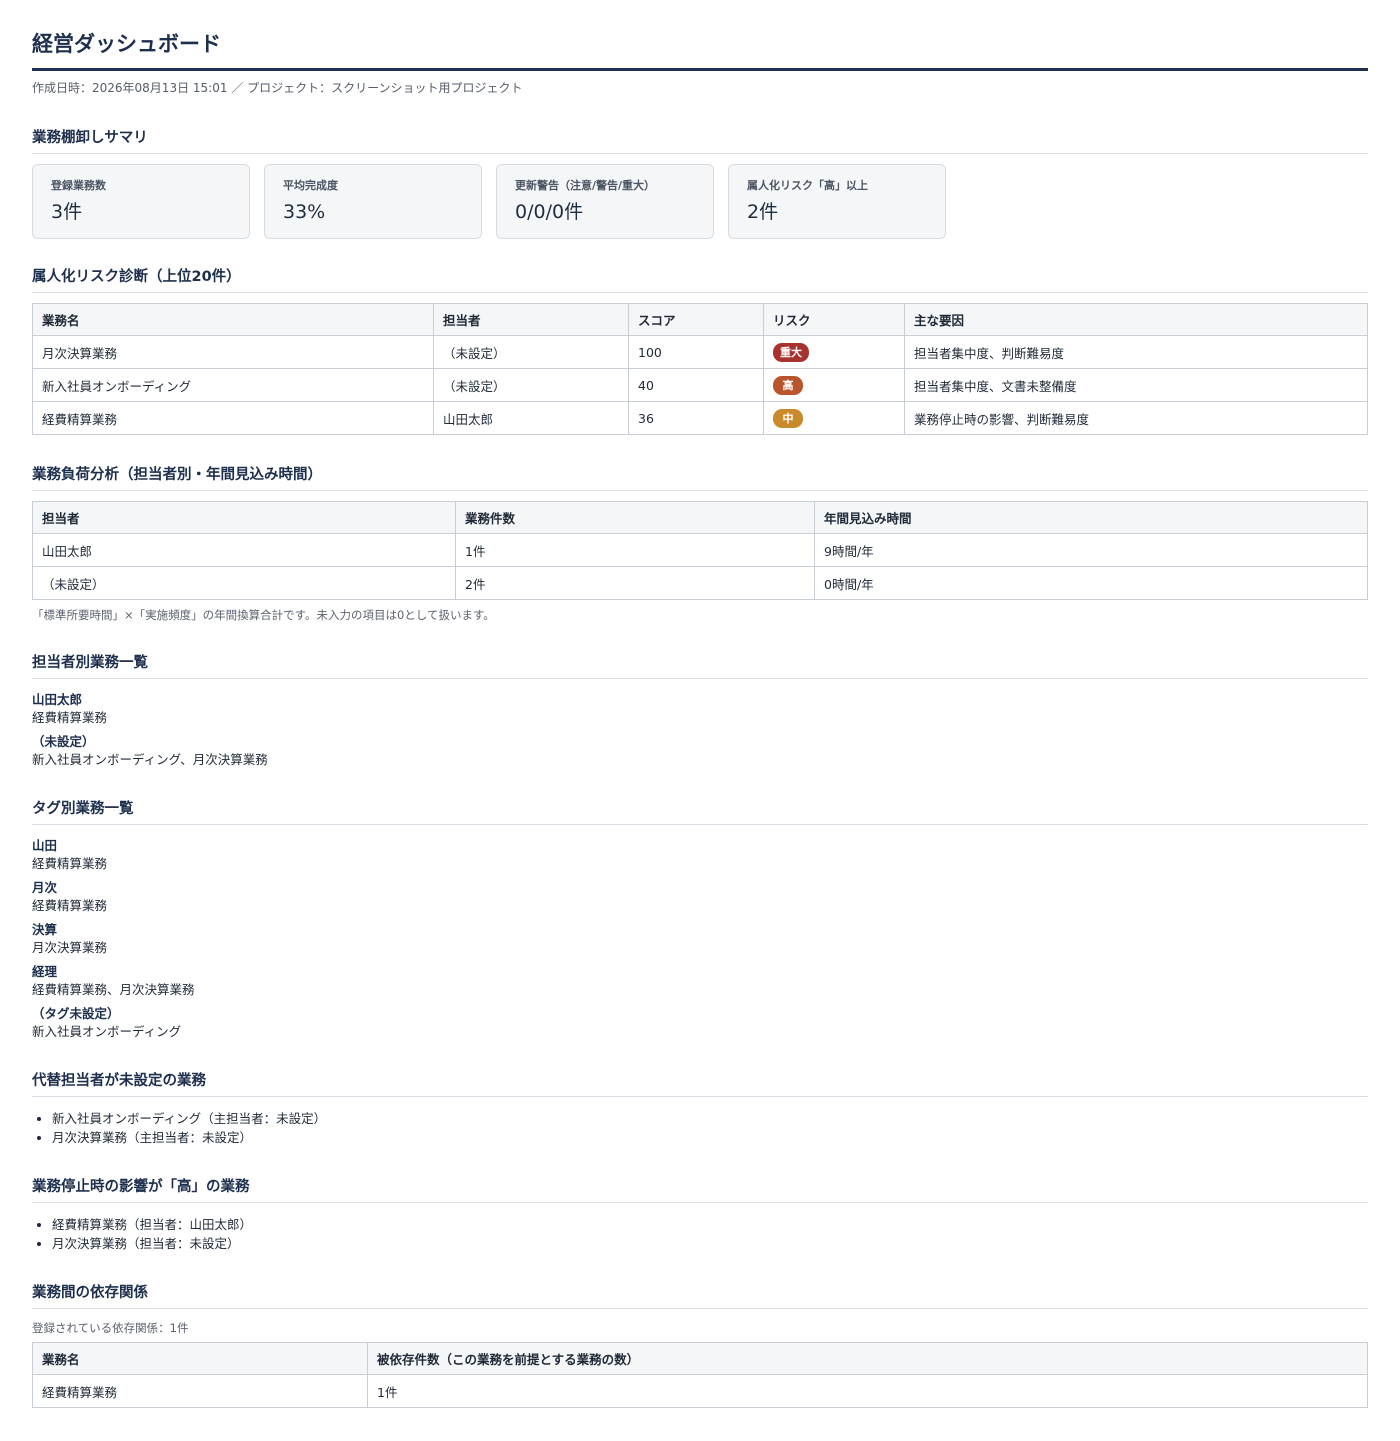 This screenshot has height=1441, width=1400. What do you see at coordinates (700, 1023) in the screenshot?
I see `tag-group: （タグ未設定） 新入社員オンボーディング` at bounding box center [700, 1023].